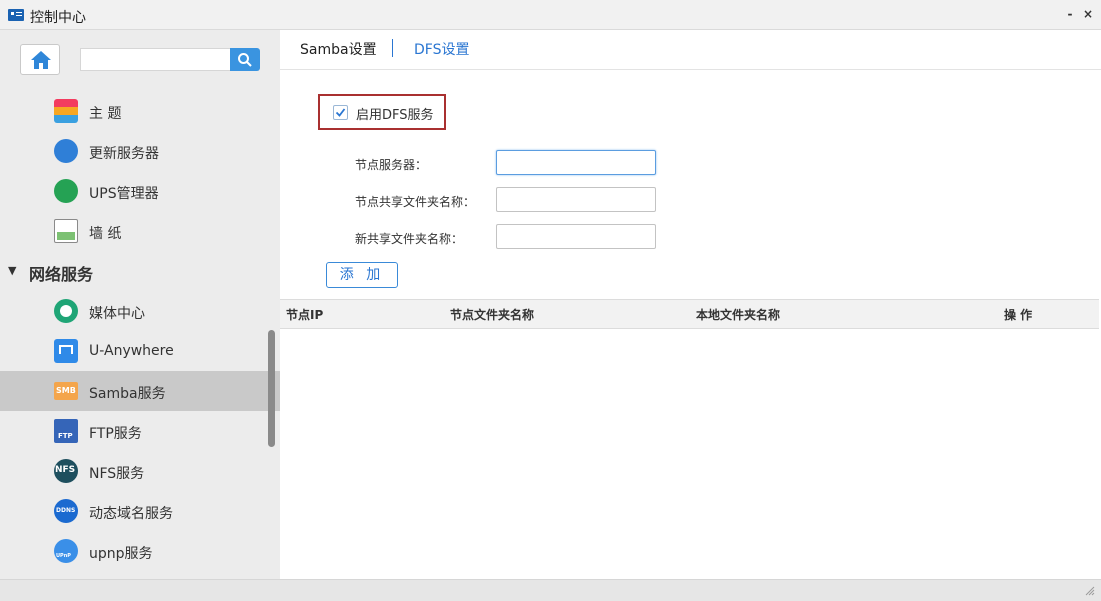 The width and height of the screenshot is (1101, 601). I want to click on sidebar-item-label: FTP服务, so click(115, 434).